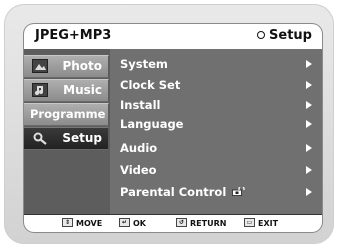  I want to click on circle-icon, so click(261, 34).